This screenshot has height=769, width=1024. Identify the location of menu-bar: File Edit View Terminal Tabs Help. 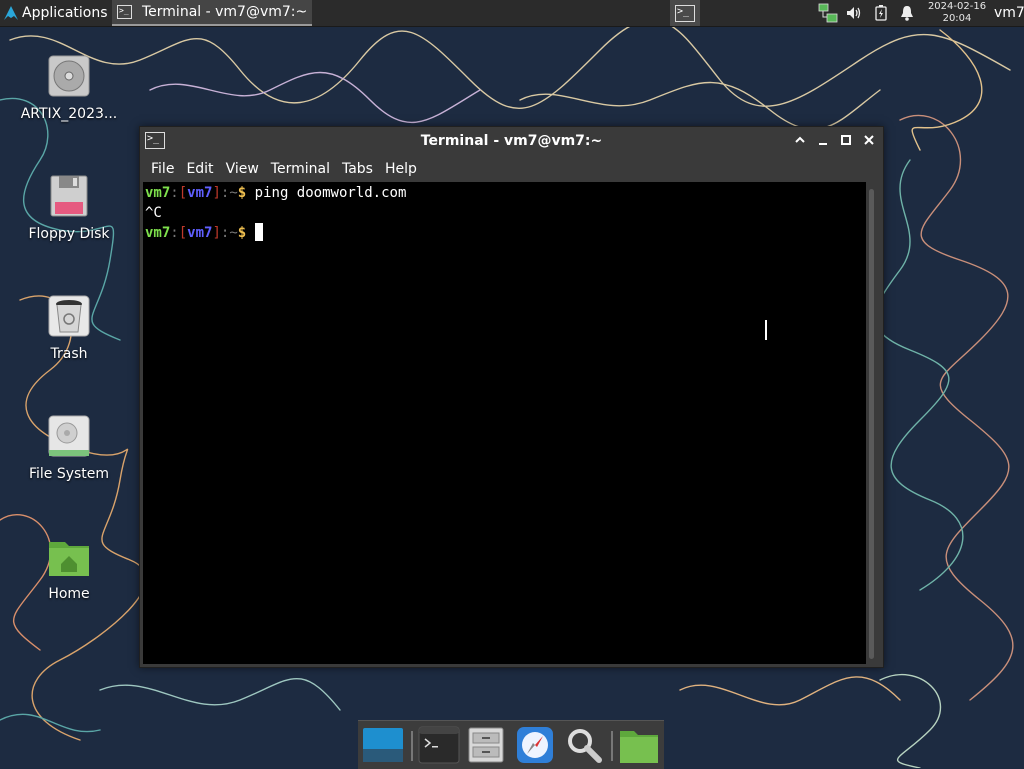
(511, 169).